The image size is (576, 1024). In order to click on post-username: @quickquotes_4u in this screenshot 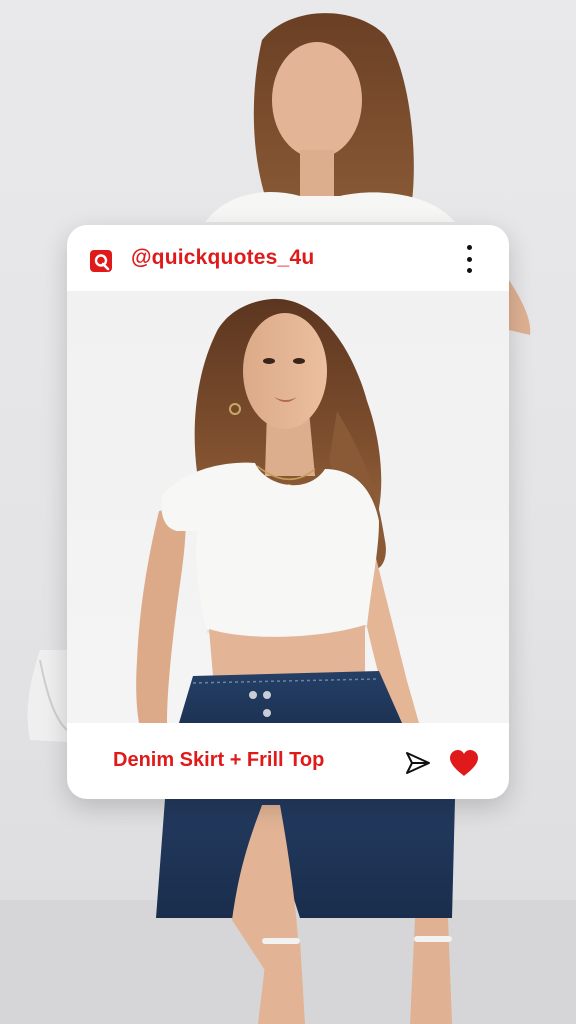, I will do `click(222, 258)`.